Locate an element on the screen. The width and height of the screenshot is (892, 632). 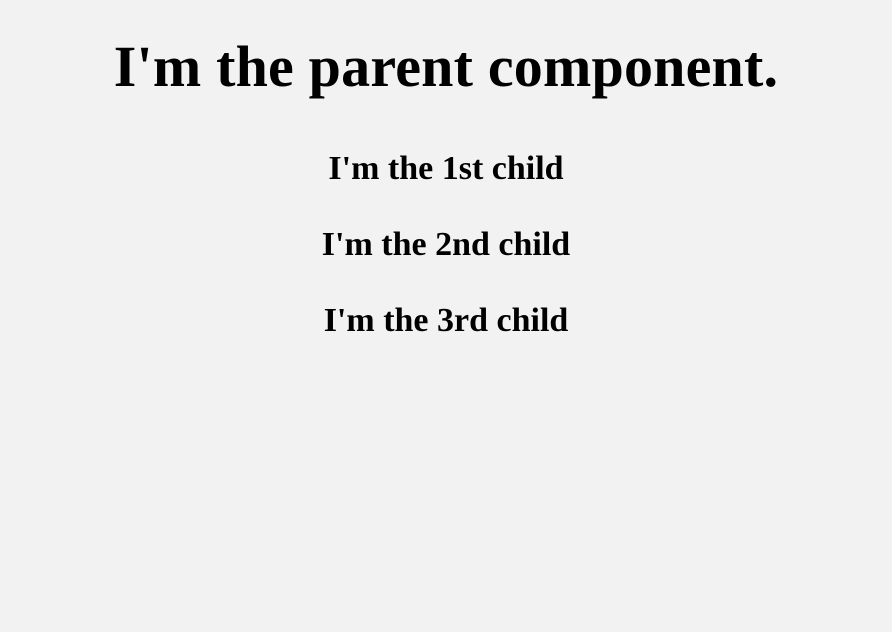
child-component-3: I'm the 3rd child is located at coordinates (446, 320).